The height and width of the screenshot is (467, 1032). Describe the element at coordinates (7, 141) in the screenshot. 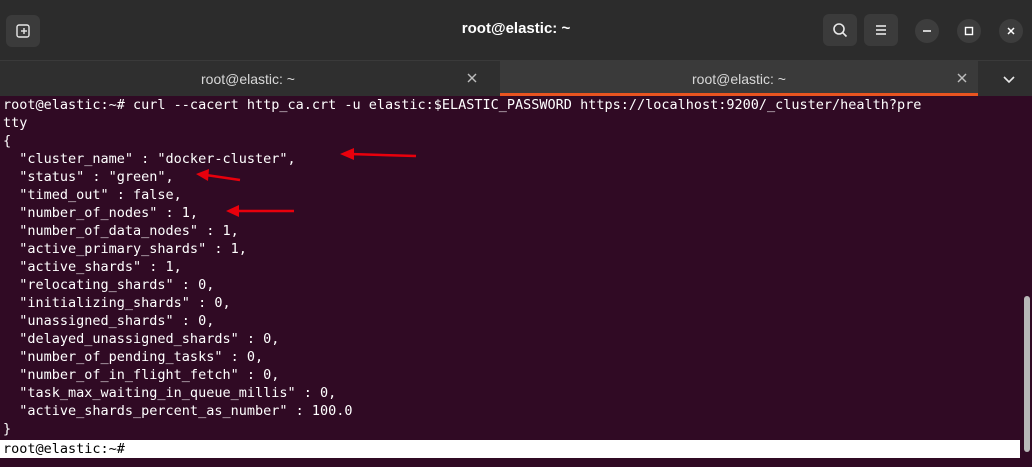

I see `terminal-line: {` at that location.